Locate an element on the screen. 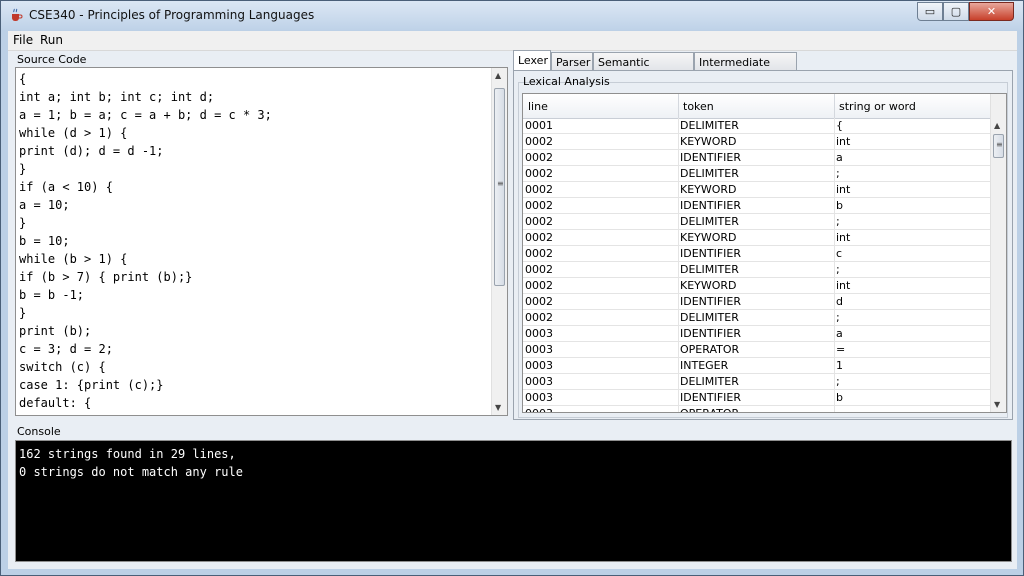 The width and height of the screenshot is (1024, 576). cell-string: a is located at coordinates (839, 157).